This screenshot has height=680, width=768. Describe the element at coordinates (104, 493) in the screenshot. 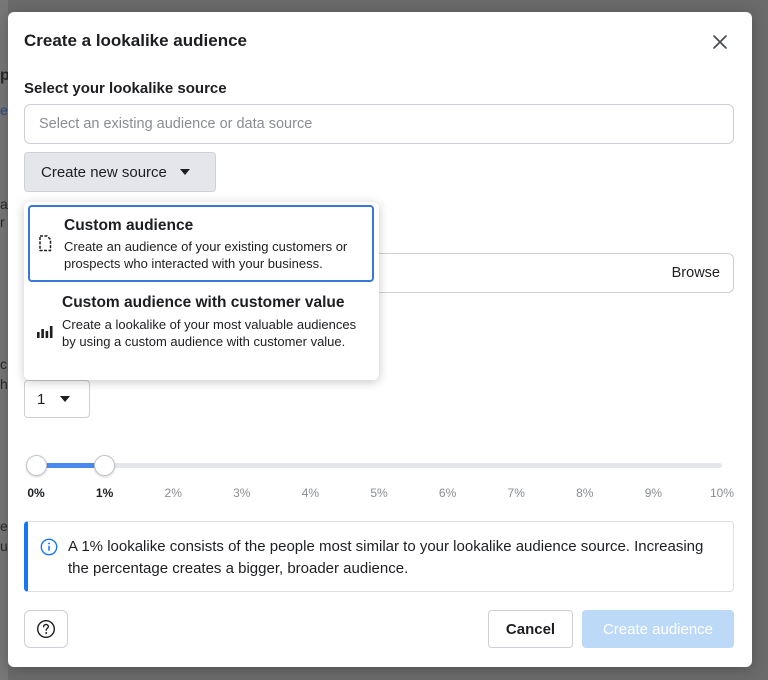

I see `slider-tick-label: 1%` at that location.